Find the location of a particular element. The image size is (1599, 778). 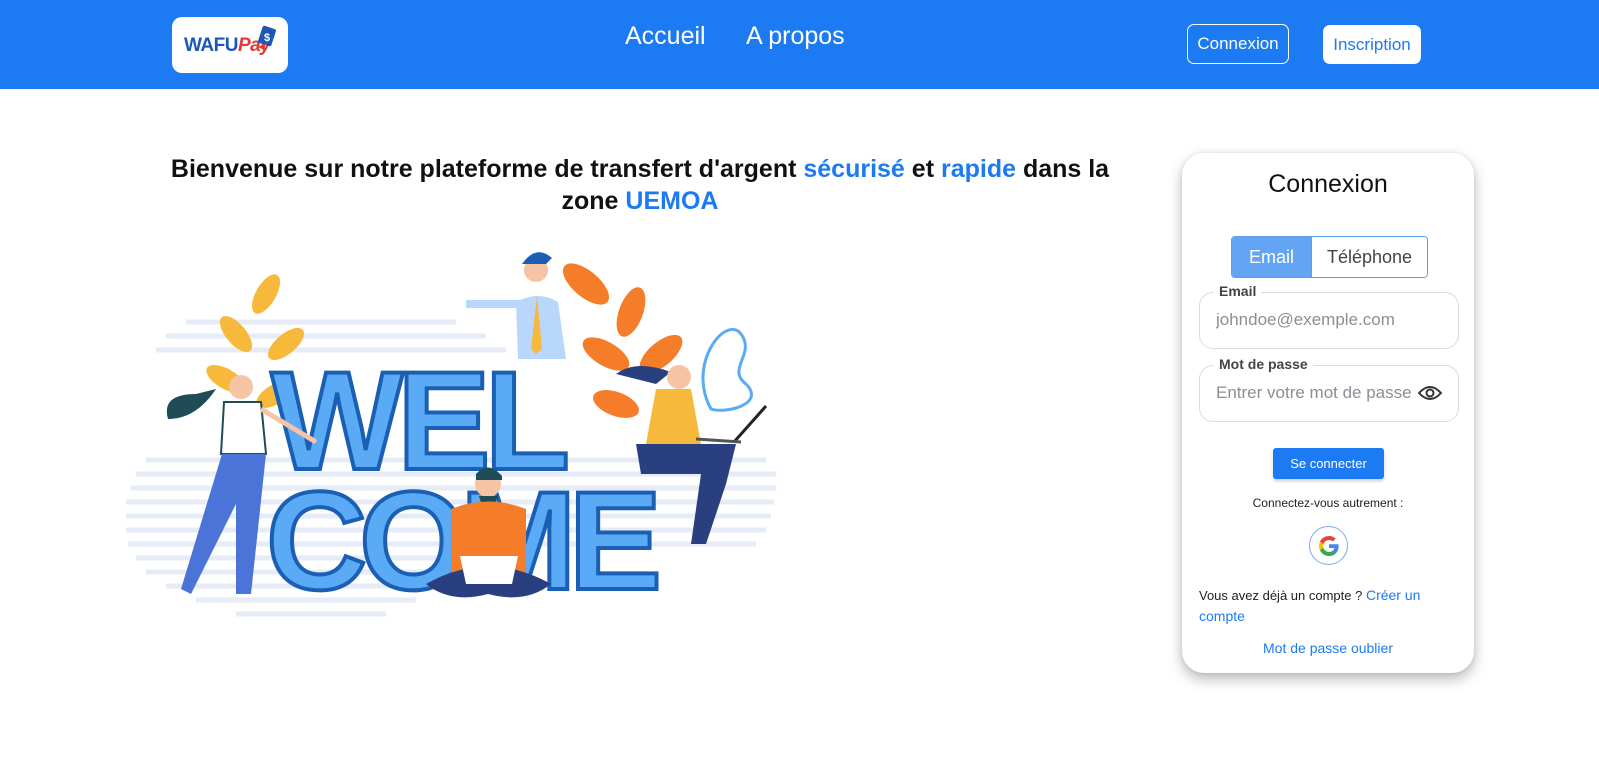

email-label: Email is located at coordinates (1238, 291).